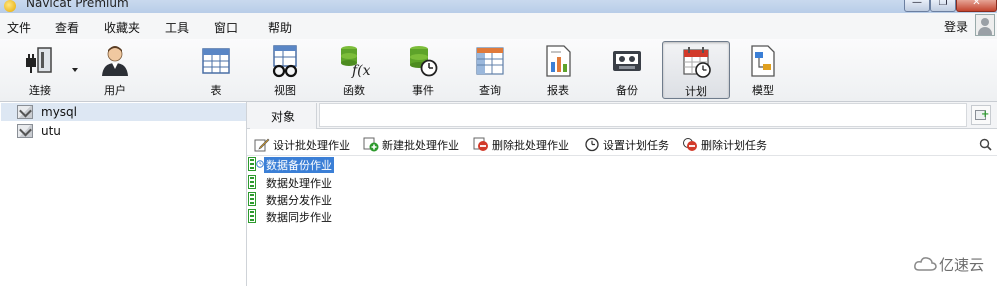 The width and height of the screenshot is (997, 286). What do you see at coordinates (280, 27) in the screenshot?
I see `menu-help: 帮助` at bounding box center [280, 27].